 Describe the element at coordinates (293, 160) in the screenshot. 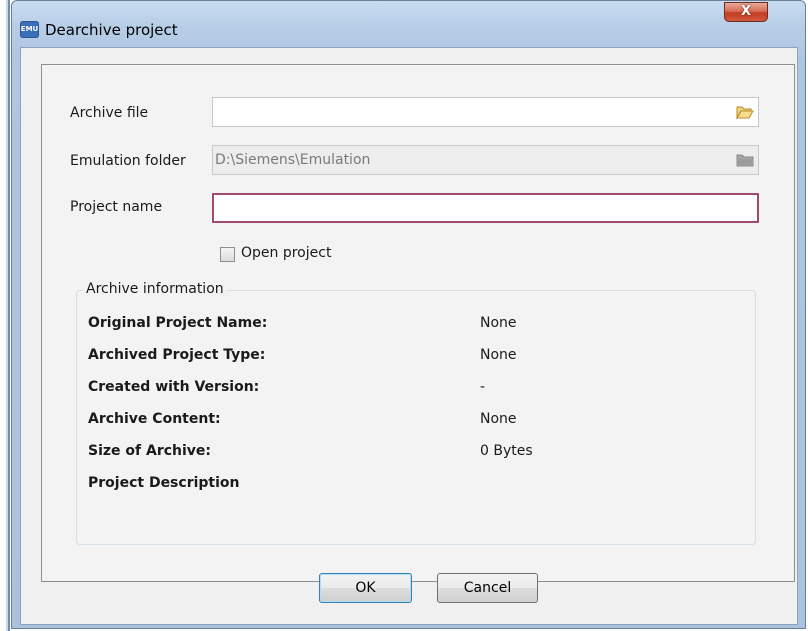

I see `emulation-folder-value: D:\Siemens\Emulation` at that location.